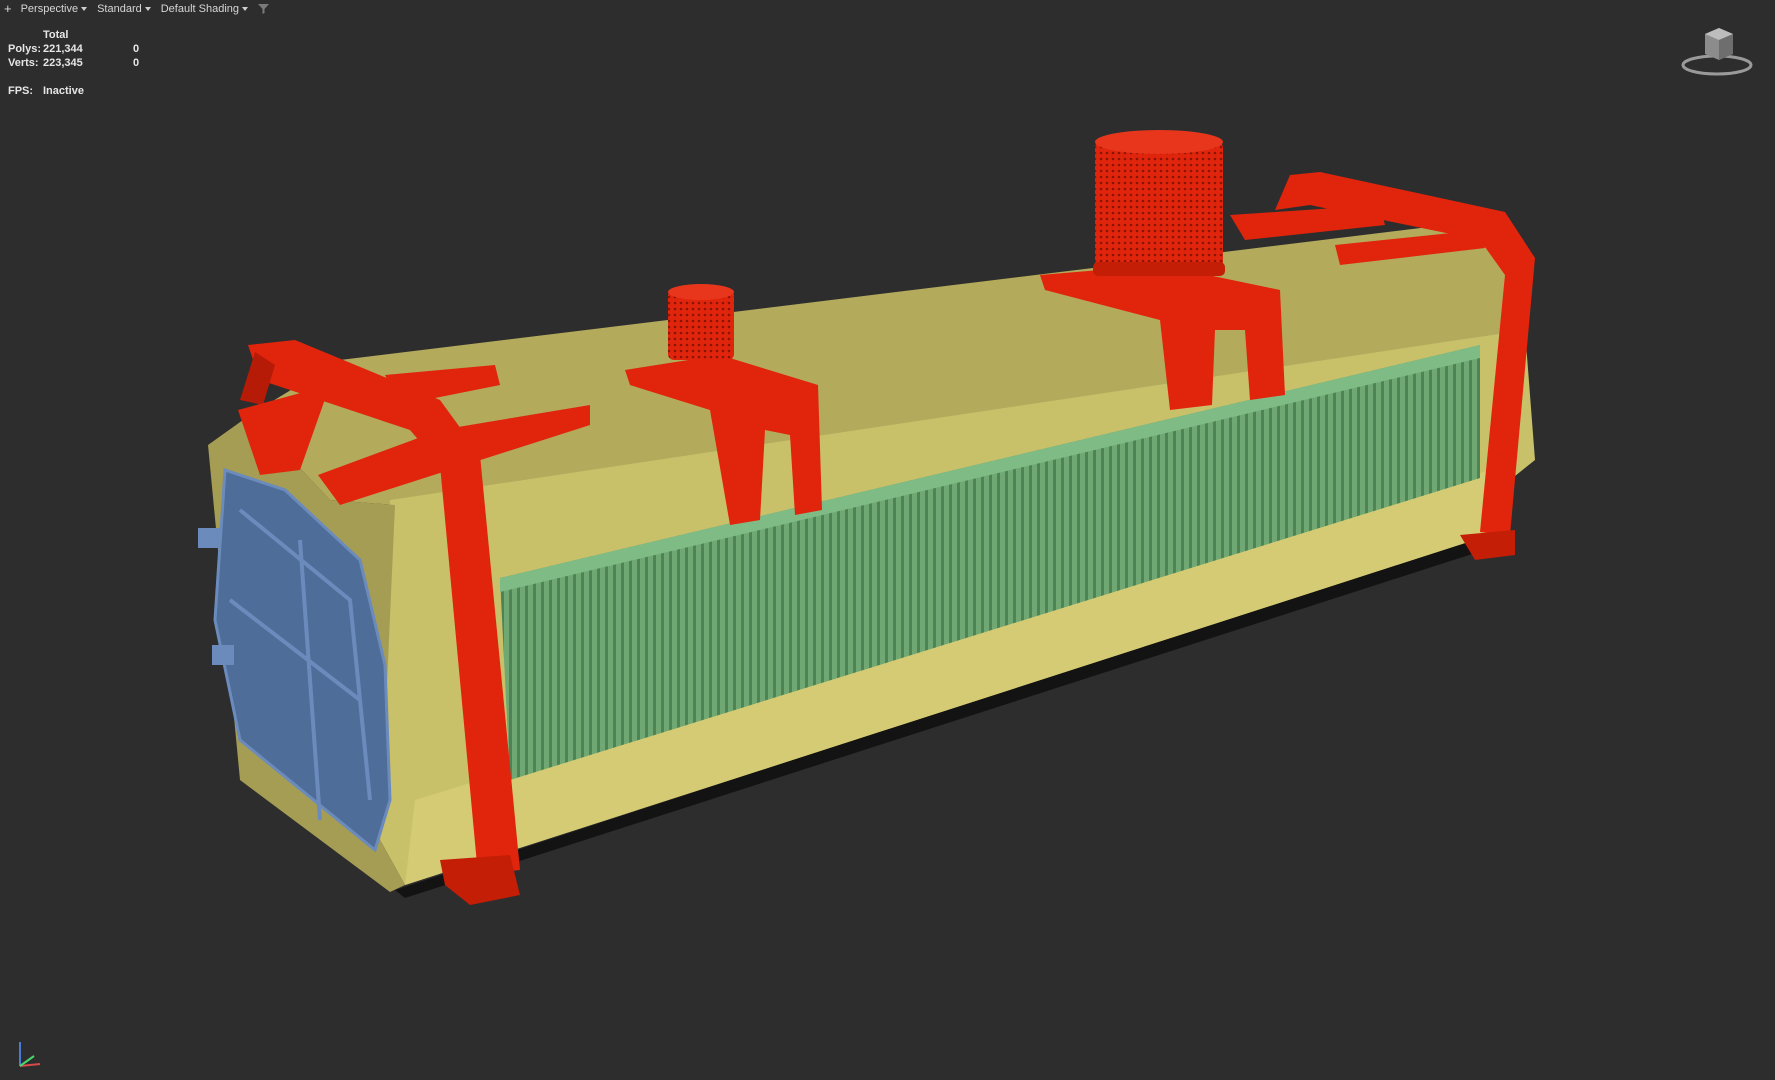 Image resolution: width=1775 pixels, height=1080 pixels. Describe the element at coordinates (480, 880) in the screenshot. I see `left-frame-foot` at that location.